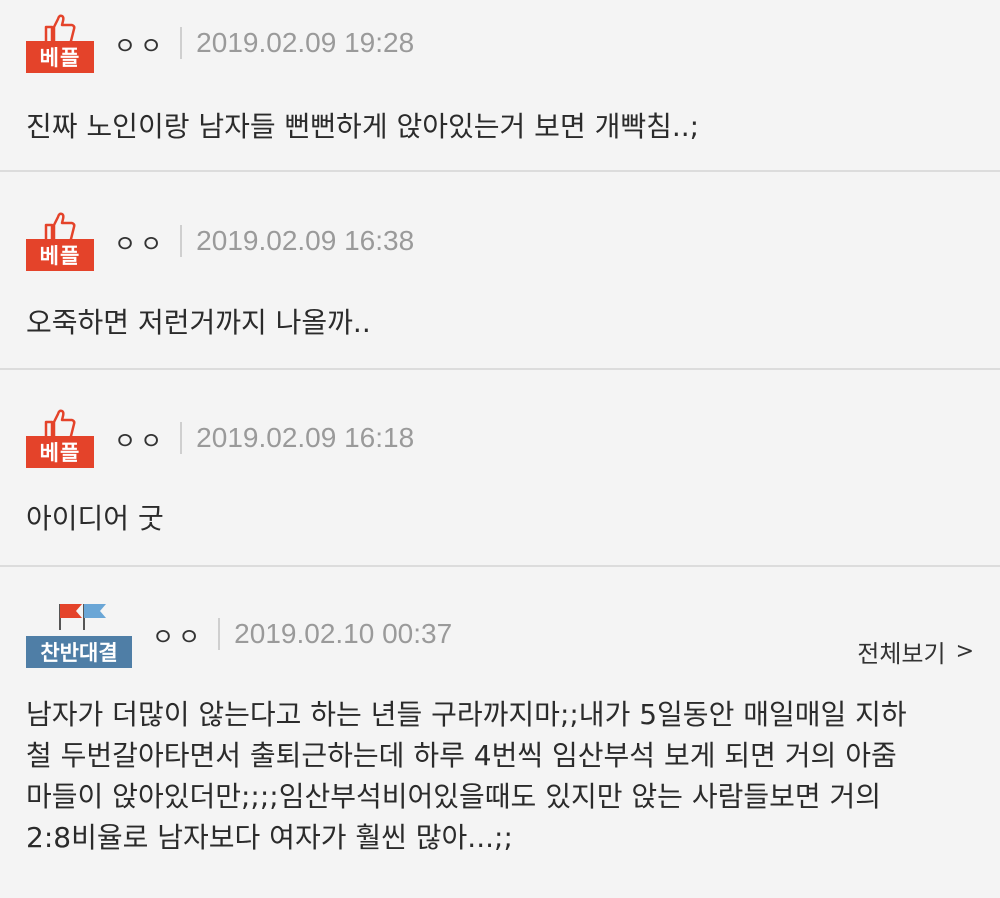  I want to click on debate-badge-label: 찬반대결, so click(79, 652).